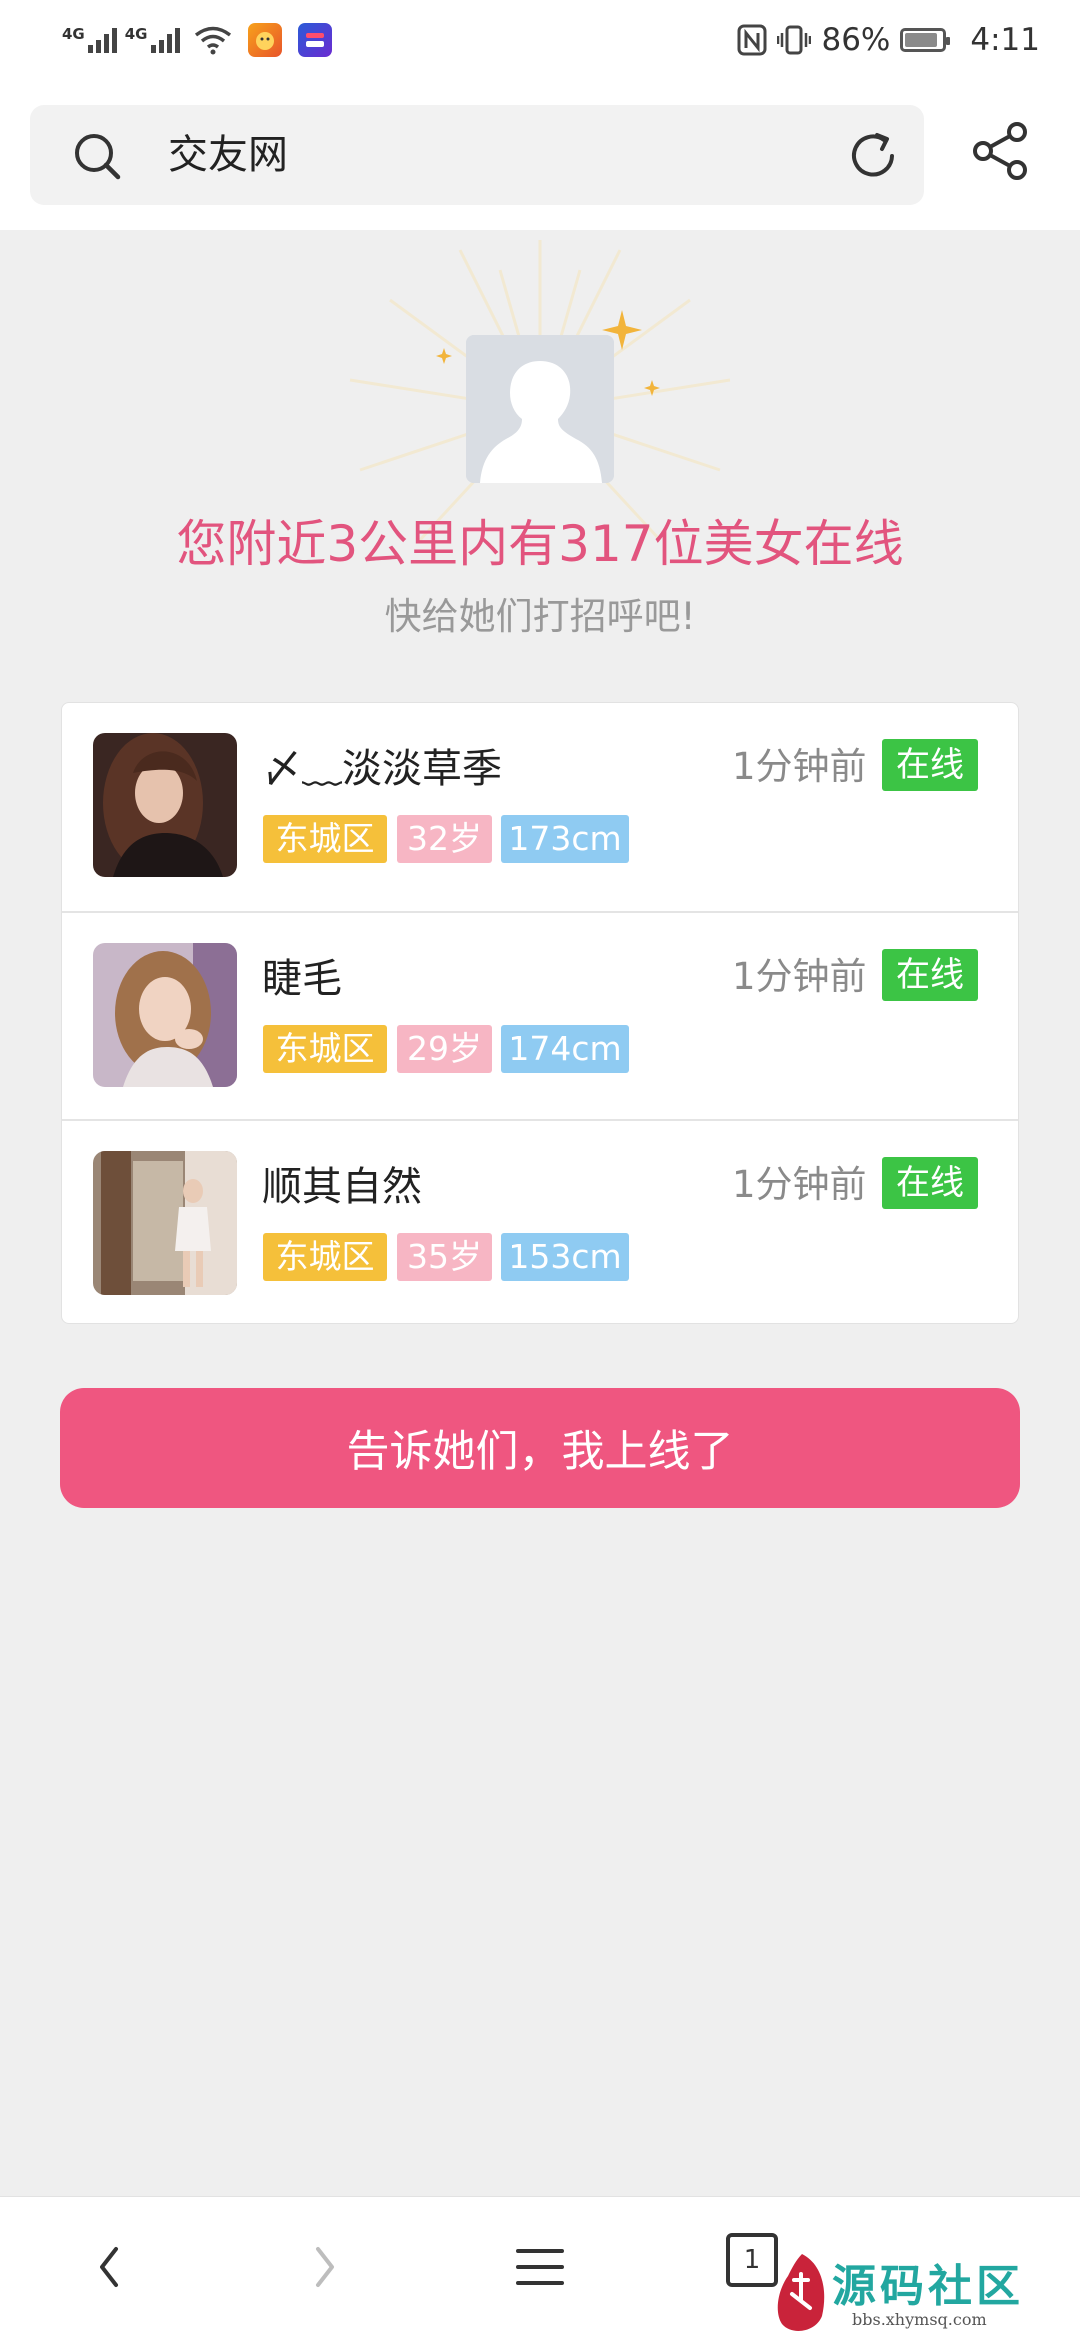  Describe the element at coordinates (324, 2267) in the screenshot. I see `forward-arrow-icon` at that location.